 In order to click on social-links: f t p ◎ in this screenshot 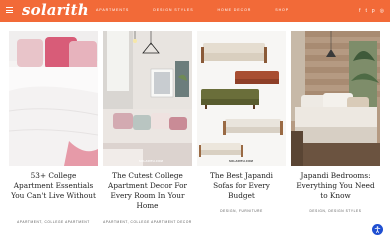, I will do `click(371, 11)`.